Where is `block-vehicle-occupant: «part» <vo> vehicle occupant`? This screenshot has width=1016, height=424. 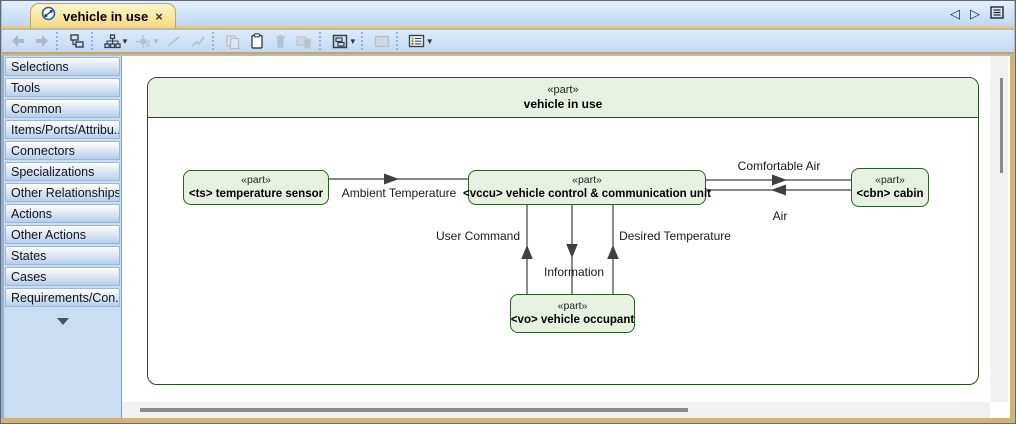 block-vehicle-occupant: «part» <vo> vehicle occupant is located at coordinates (572, 313).